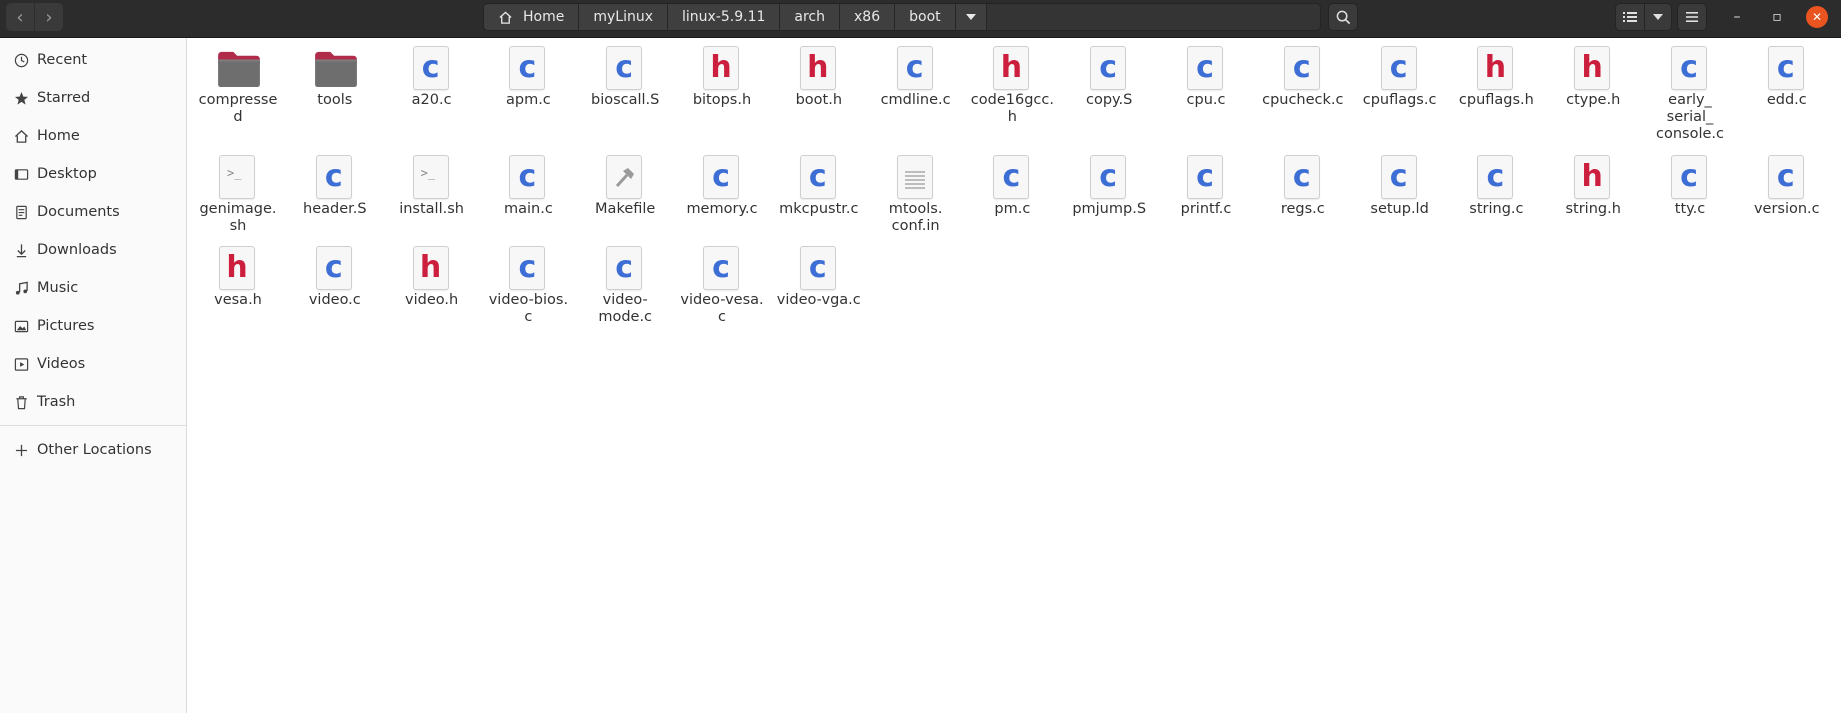 The height and width of the screenshot is (713, 1841). I want to click on file-name: string.c, so click(1496, 209).